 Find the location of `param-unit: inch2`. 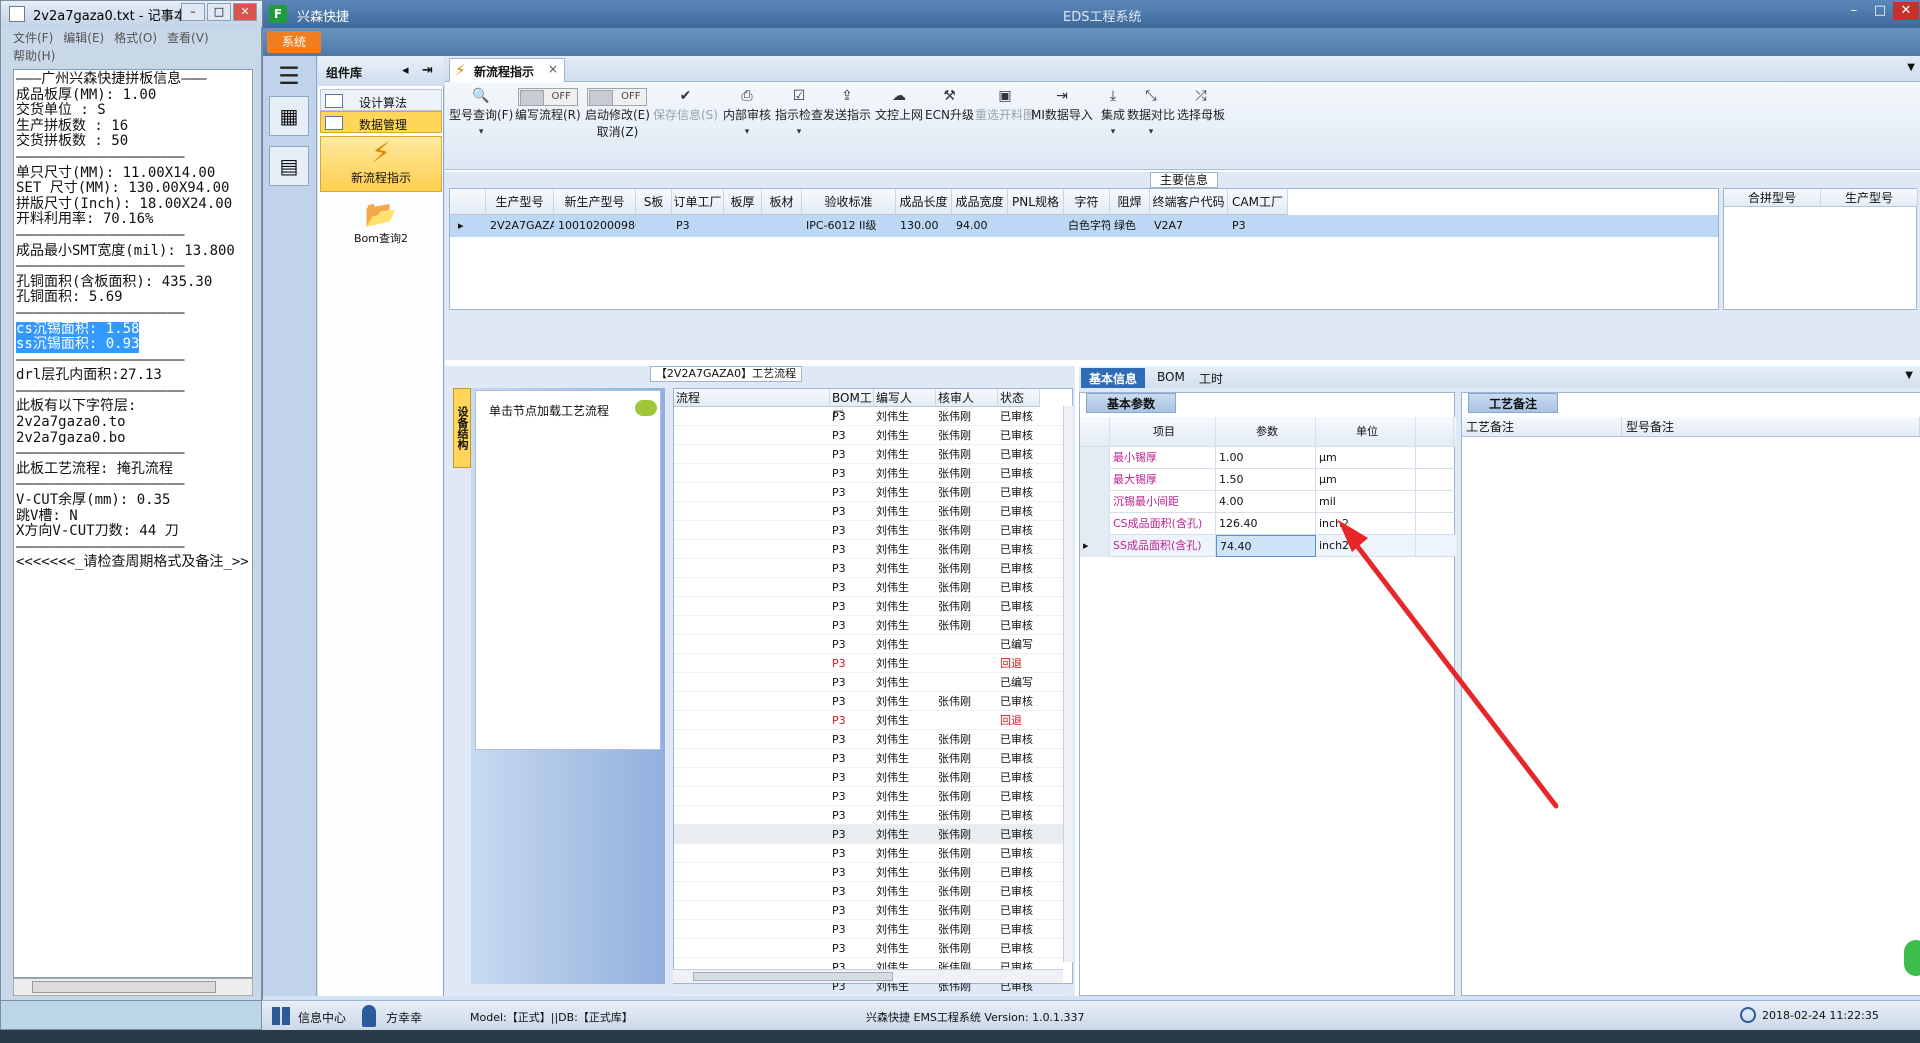

param-unit: inch2 is located at coordinates (1366, 524).